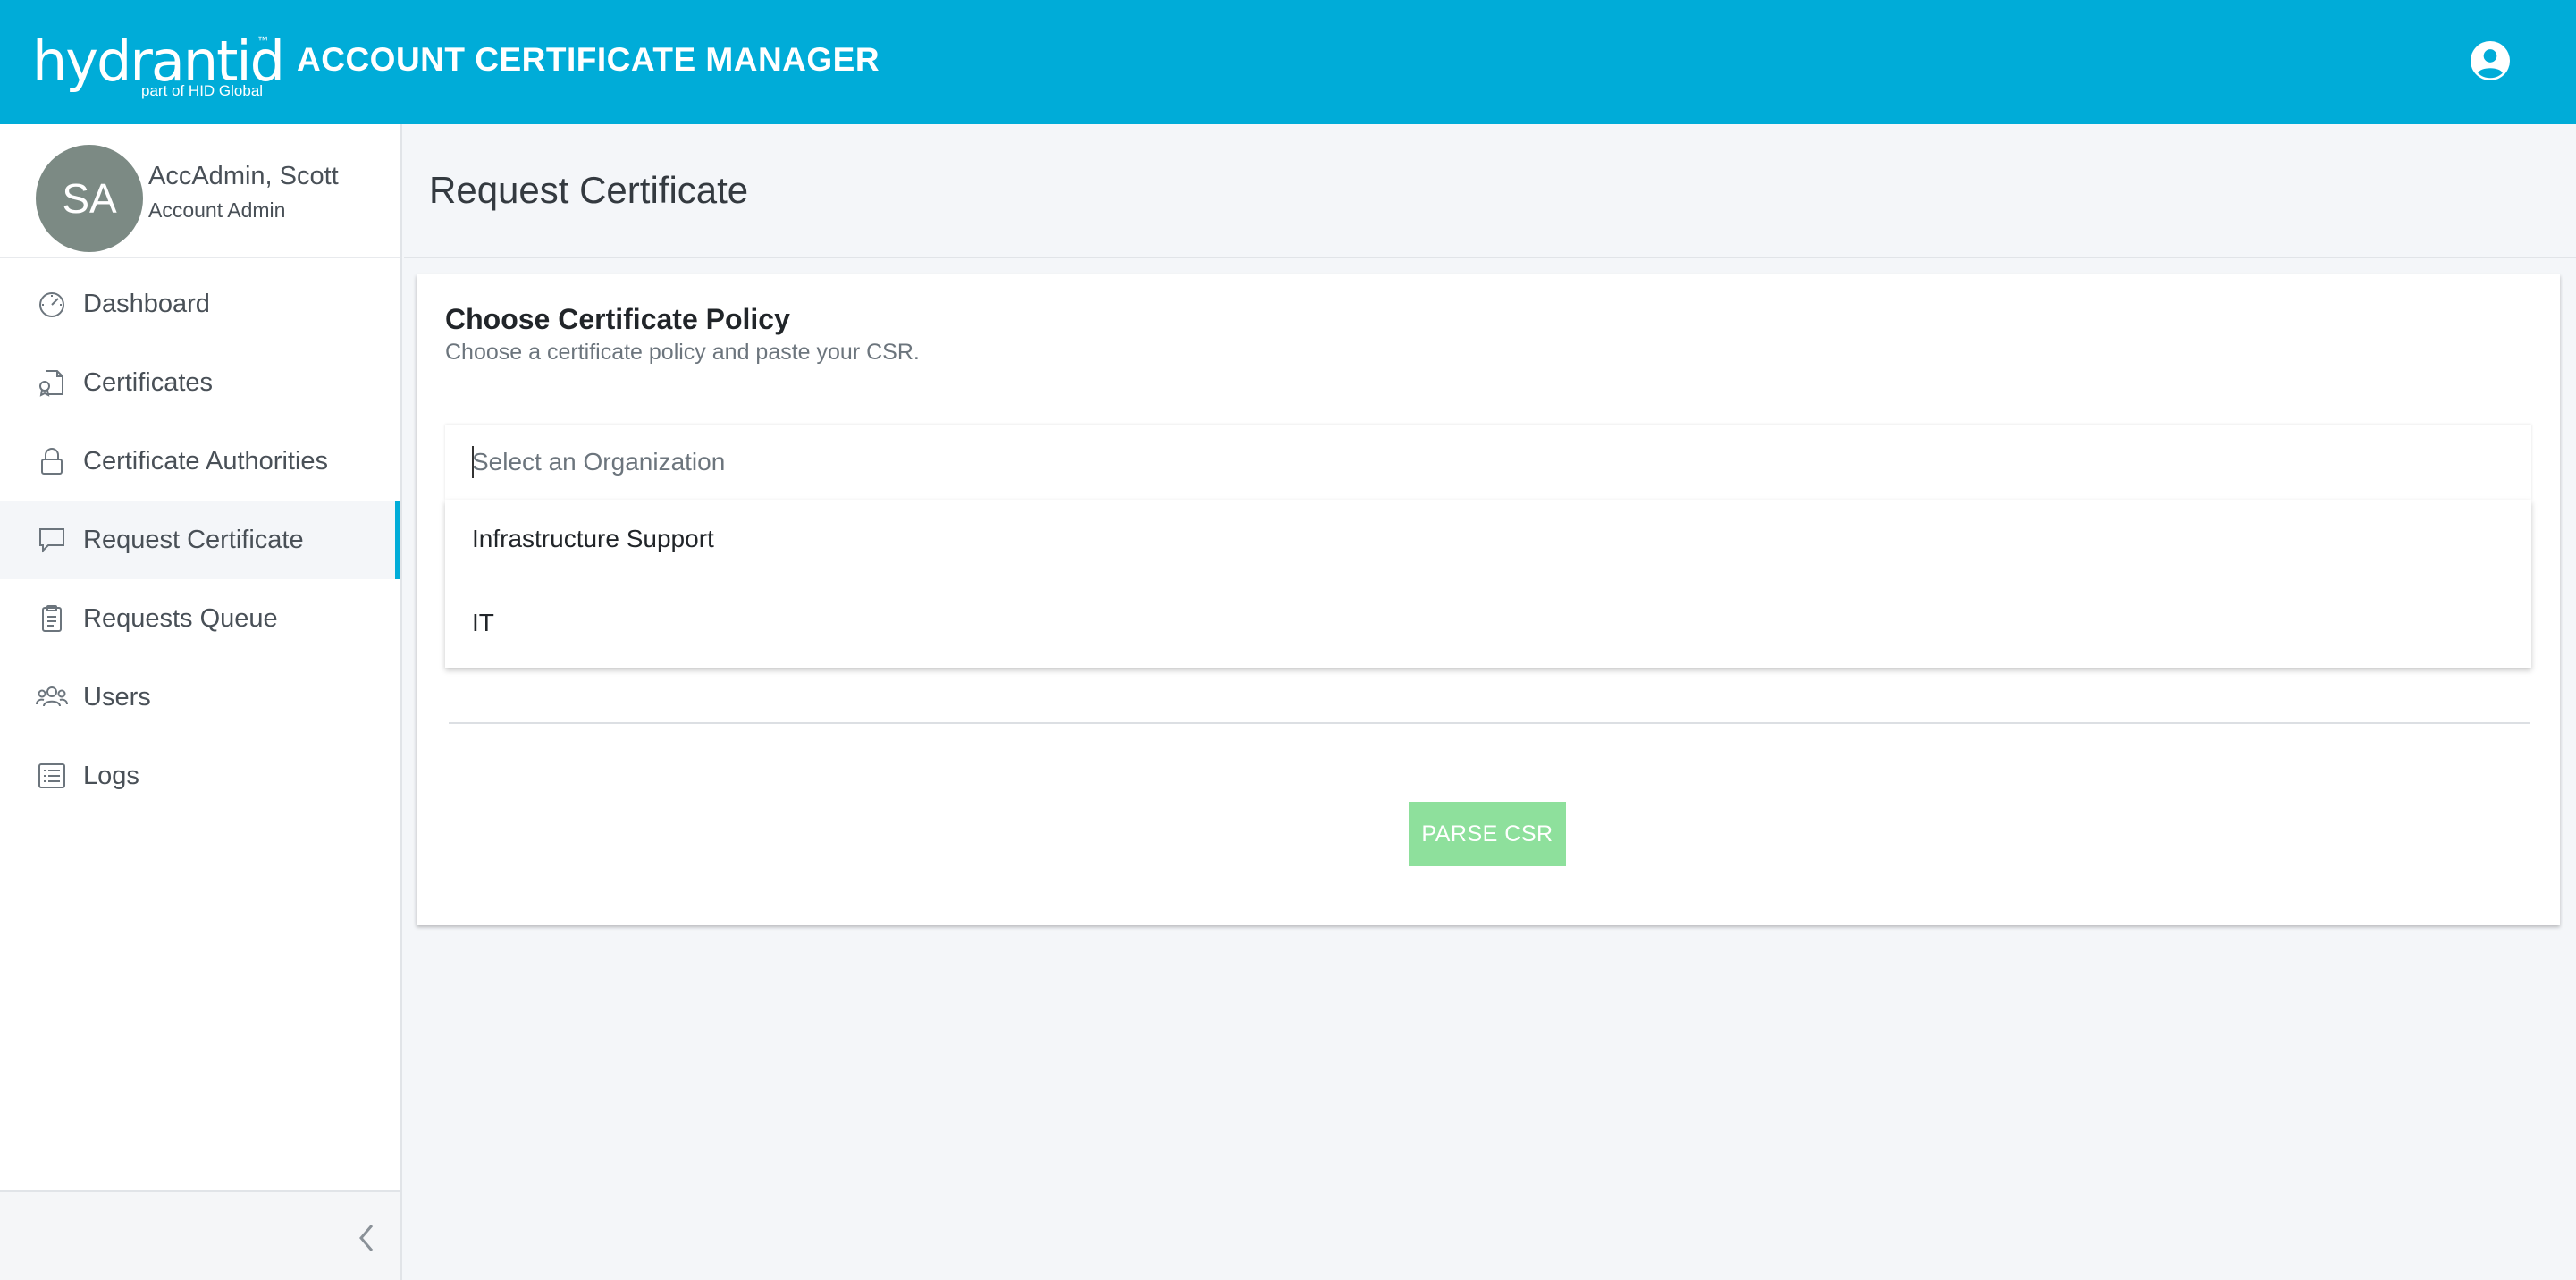  I want to click on sidebar-item-label: Certificate Authorities, so click(206, 461).